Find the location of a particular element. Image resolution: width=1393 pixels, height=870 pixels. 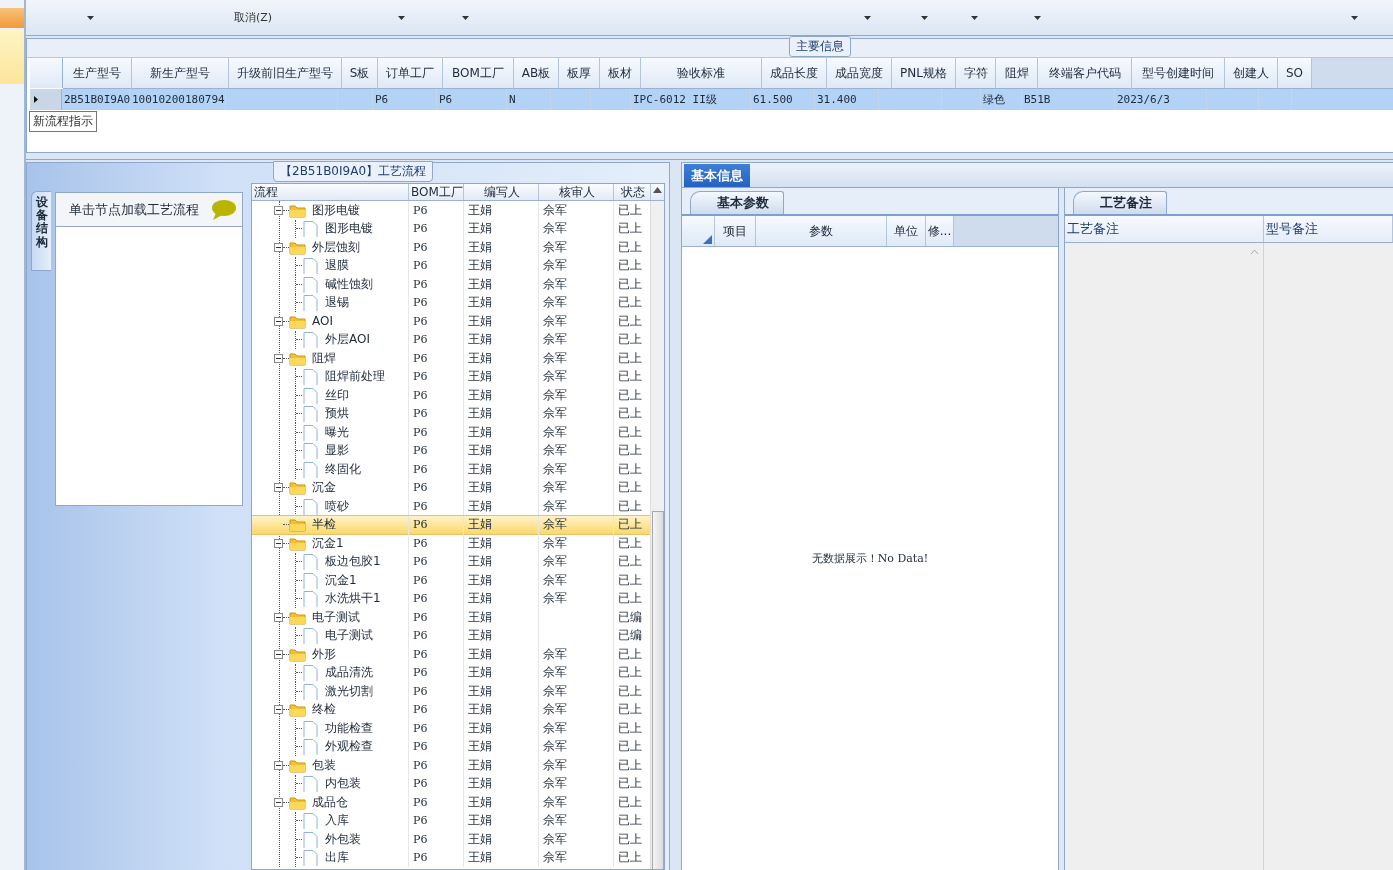

tab: 基本信息 is located at coordinates (717, 175).